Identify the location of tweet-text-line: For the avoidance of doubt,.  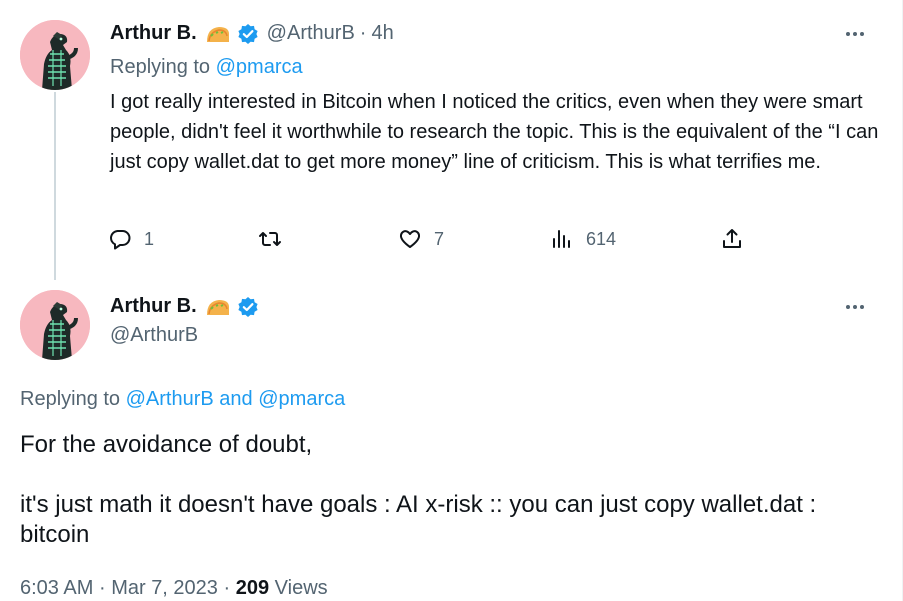
(166, 444).